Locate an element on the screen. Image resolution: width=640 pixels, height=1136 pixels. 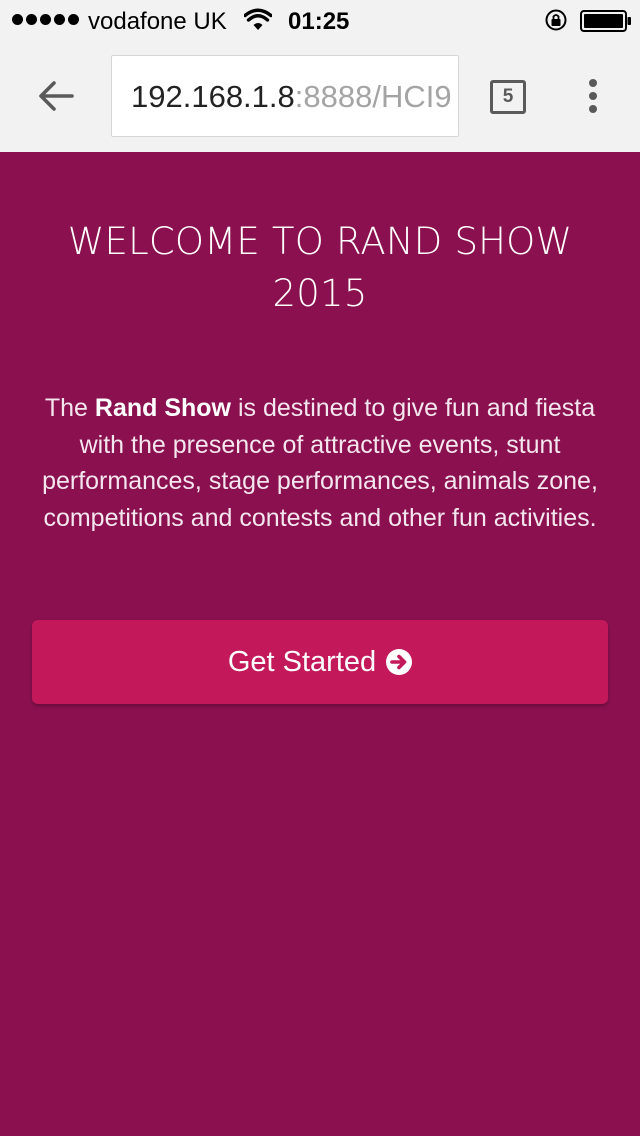
arrow-circle-right-icon is located at coordinates (399, 662).